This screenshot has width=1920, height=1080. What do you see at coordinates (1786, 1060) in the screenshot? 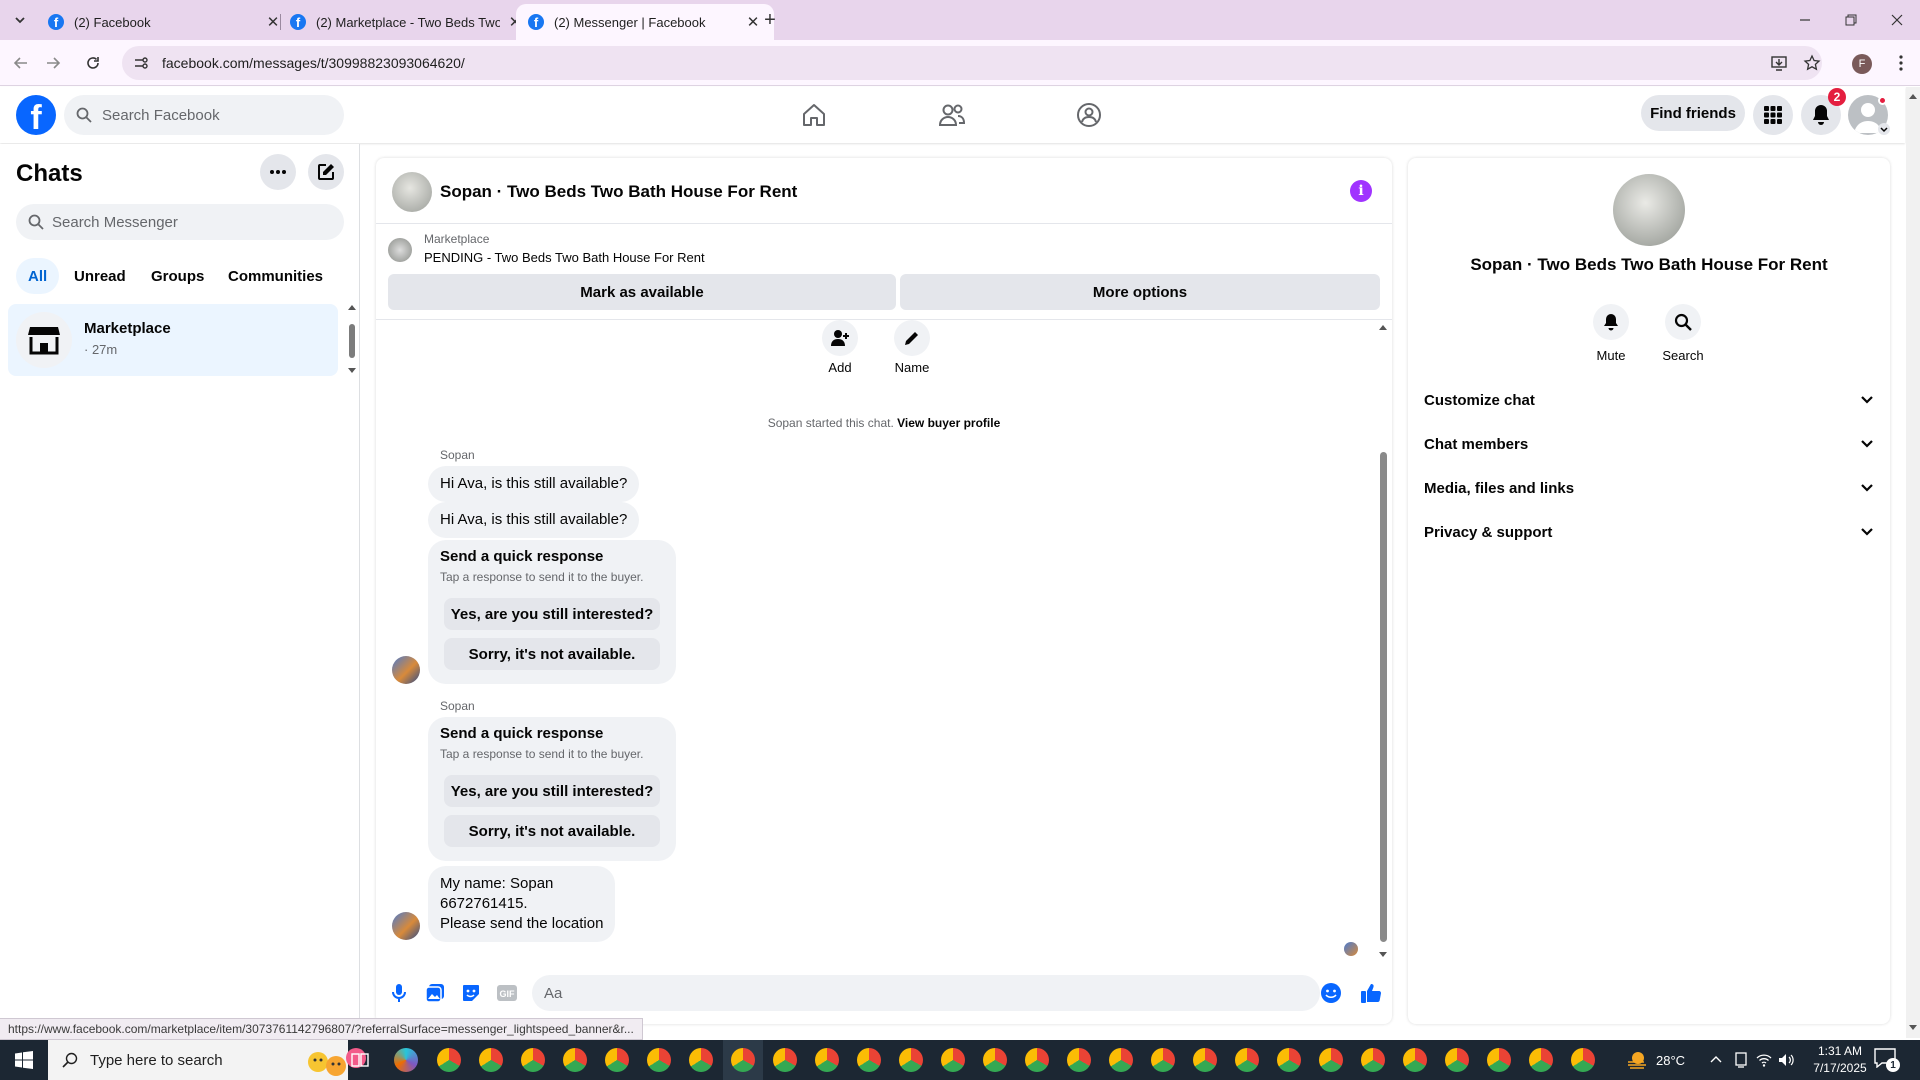
I see `volume-icon` at bounding box center [1786, 1060].